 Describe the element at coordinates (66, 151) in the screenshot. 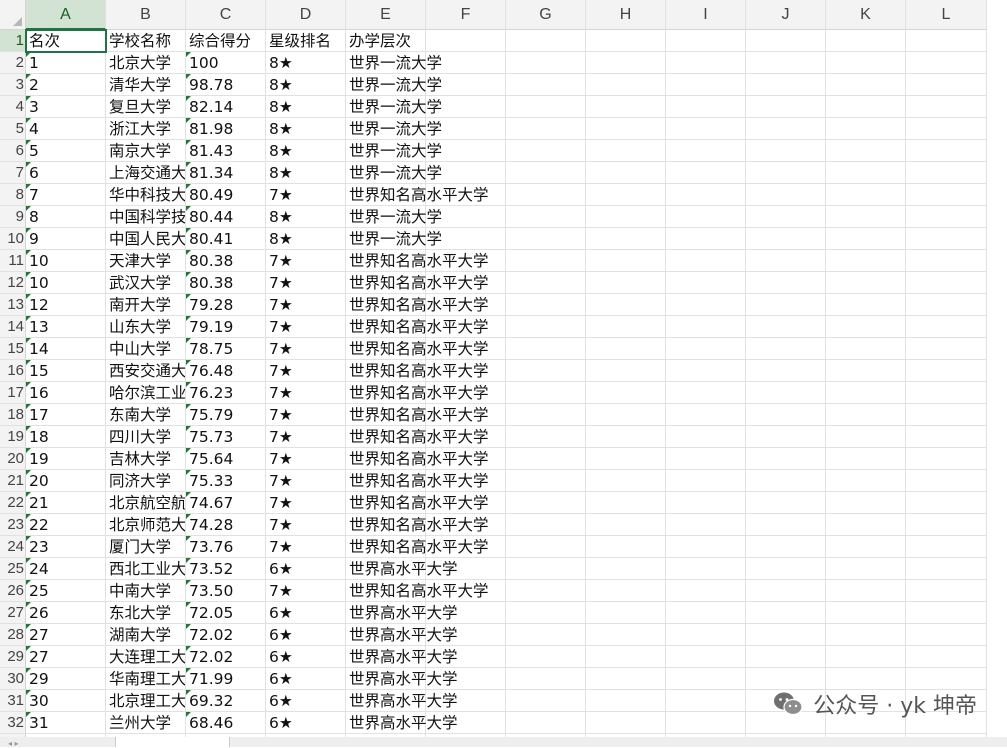

I see `table-cell: 5` at that location.